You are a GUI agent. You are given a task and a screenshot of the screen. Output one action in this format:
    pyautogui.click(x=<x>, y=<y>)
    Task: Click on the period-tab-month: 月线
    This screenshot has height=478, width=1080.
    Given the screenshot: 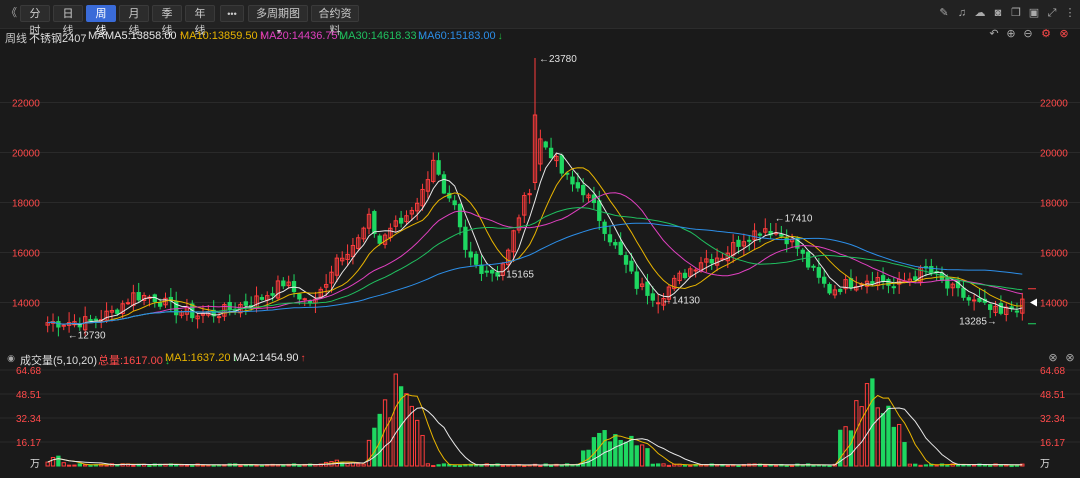 What is the action you would take?
    pyautogui.click(x=134, y=21)
    